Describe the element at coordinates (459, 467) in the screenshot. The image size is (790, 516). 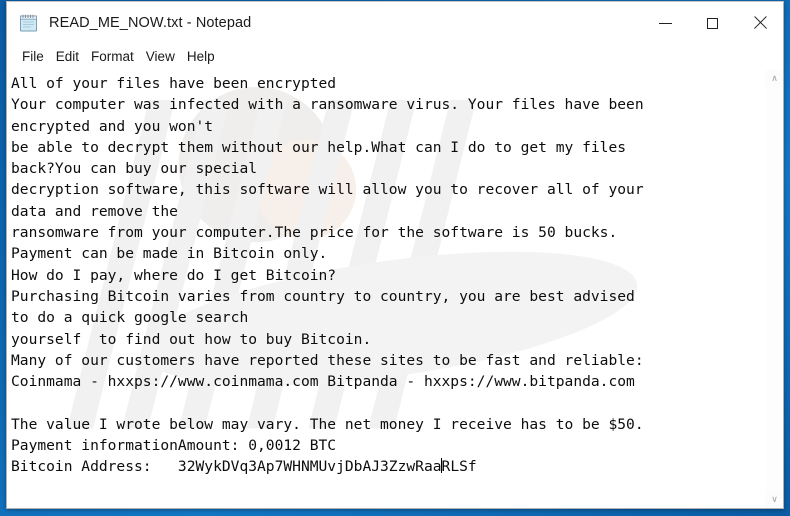
I see `doc-last-line-suffix: RLSf` at that location.